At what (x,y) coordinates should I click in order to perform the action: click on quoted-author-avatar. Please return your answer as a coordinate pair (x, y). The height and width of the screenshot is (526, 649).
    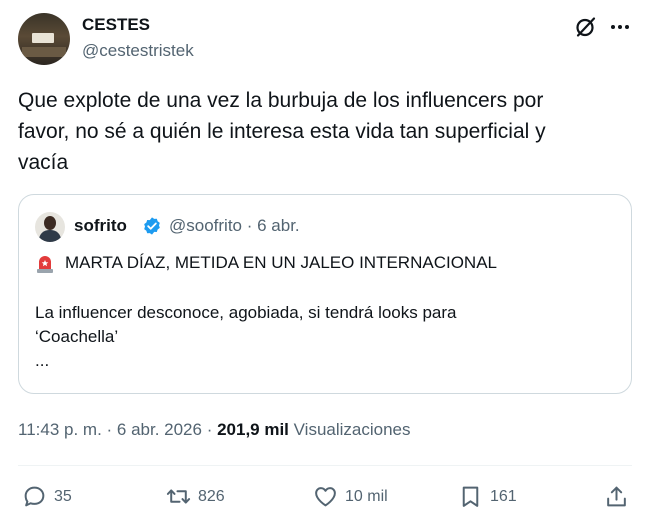
    Looking at the image, I should click on (50, 227).